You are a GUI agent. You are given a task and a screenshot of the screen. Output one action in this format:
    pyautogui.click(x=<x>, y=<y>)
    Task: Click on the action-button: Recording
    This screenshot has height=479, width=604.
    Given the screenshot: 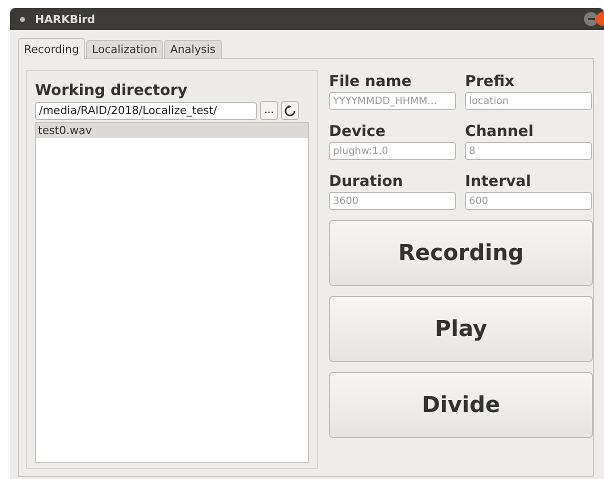 What is the action you would take?
    pyautogui.click(x=461, y=253)
    